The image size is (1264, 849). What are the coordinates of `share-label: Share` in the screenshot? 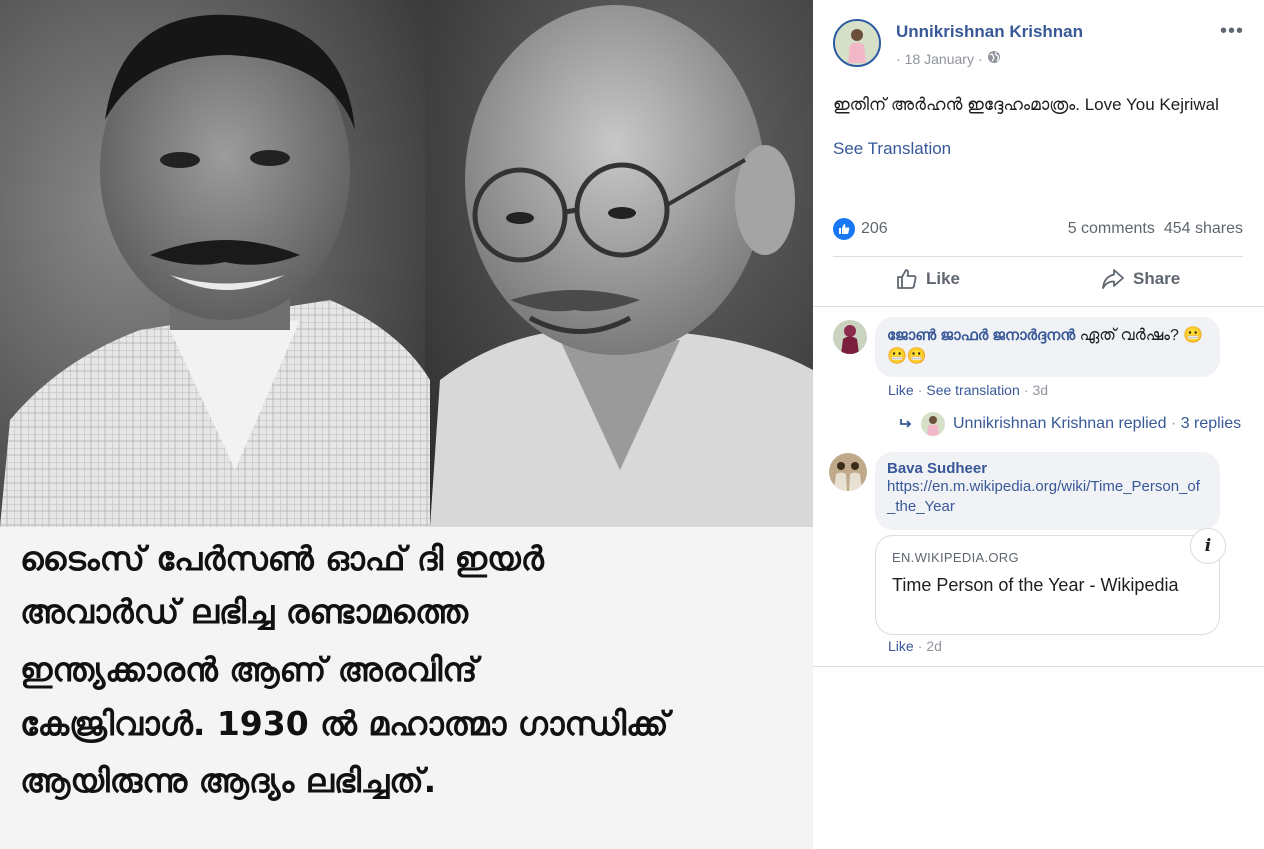 It's located at (1157, 278).